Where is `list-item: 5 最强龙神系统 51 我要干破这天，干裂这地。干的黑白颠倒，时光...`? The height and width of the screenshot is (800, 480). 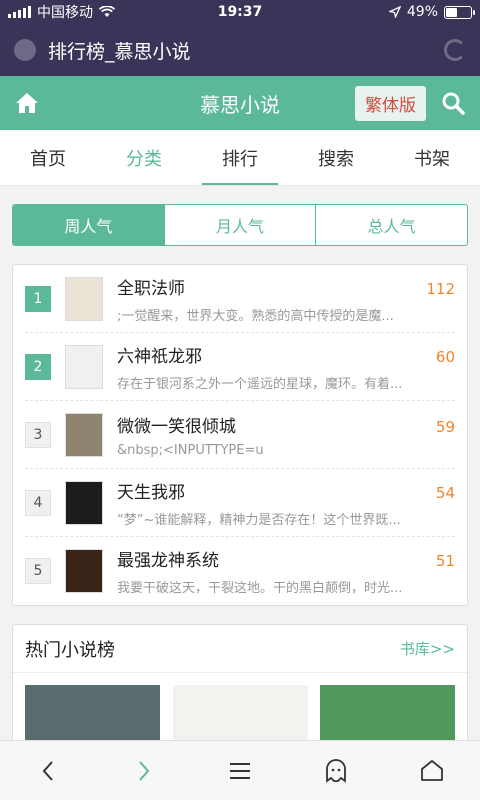
list-item: 5 最强龙神系统 51 我要干破这天，干裂这地。干的黑白颠倒，时光... is located at coordinates (240, 571).